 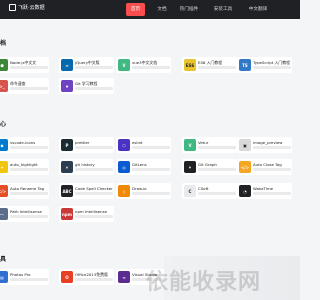 I want to click on visual-studio-icon: ∞, so click(x=124, y=277).